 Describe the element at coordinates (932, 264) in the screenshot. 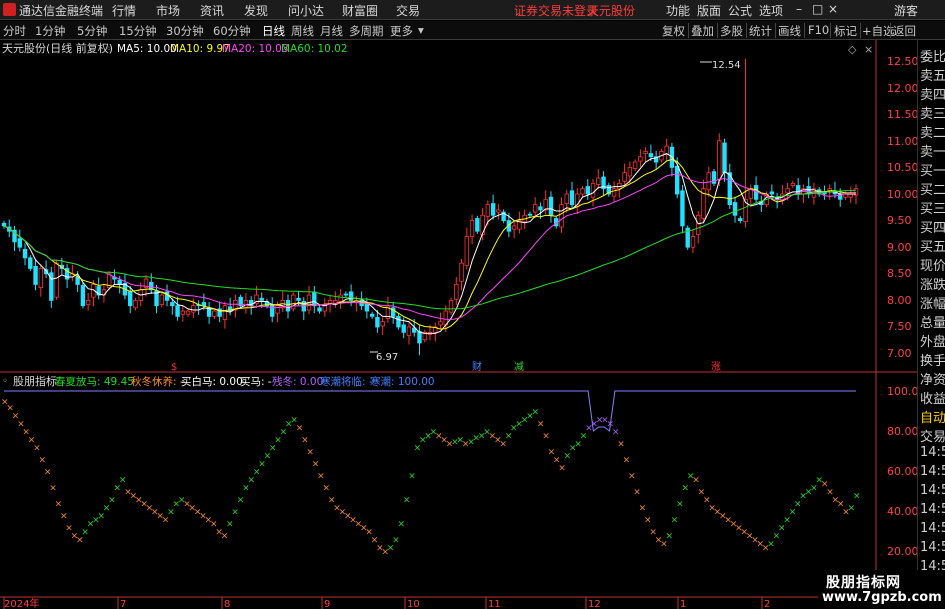

I see `panel-item-price: 现价` at that location.